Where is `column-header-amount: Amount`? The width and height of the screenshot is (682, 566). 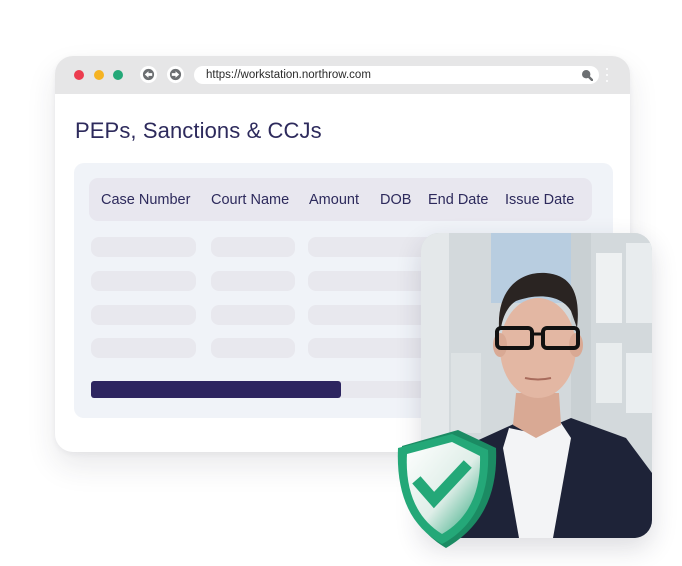 column-header-amount: Amount is located at coordinates (334, 200).